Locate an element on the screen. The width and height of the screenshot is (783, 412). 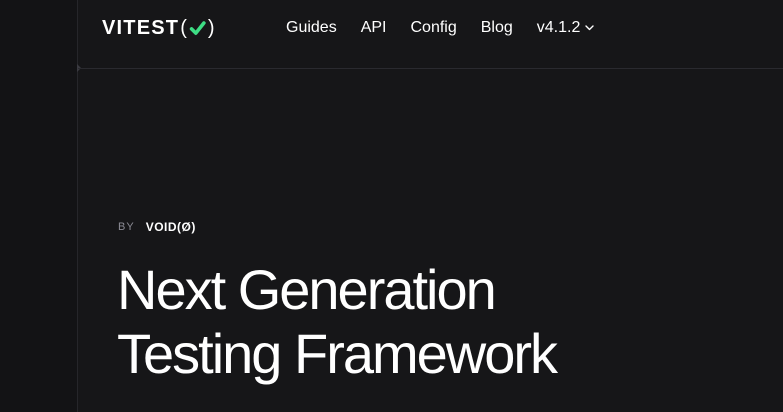
nav-link-api: API is located at coordinates (374, 28).